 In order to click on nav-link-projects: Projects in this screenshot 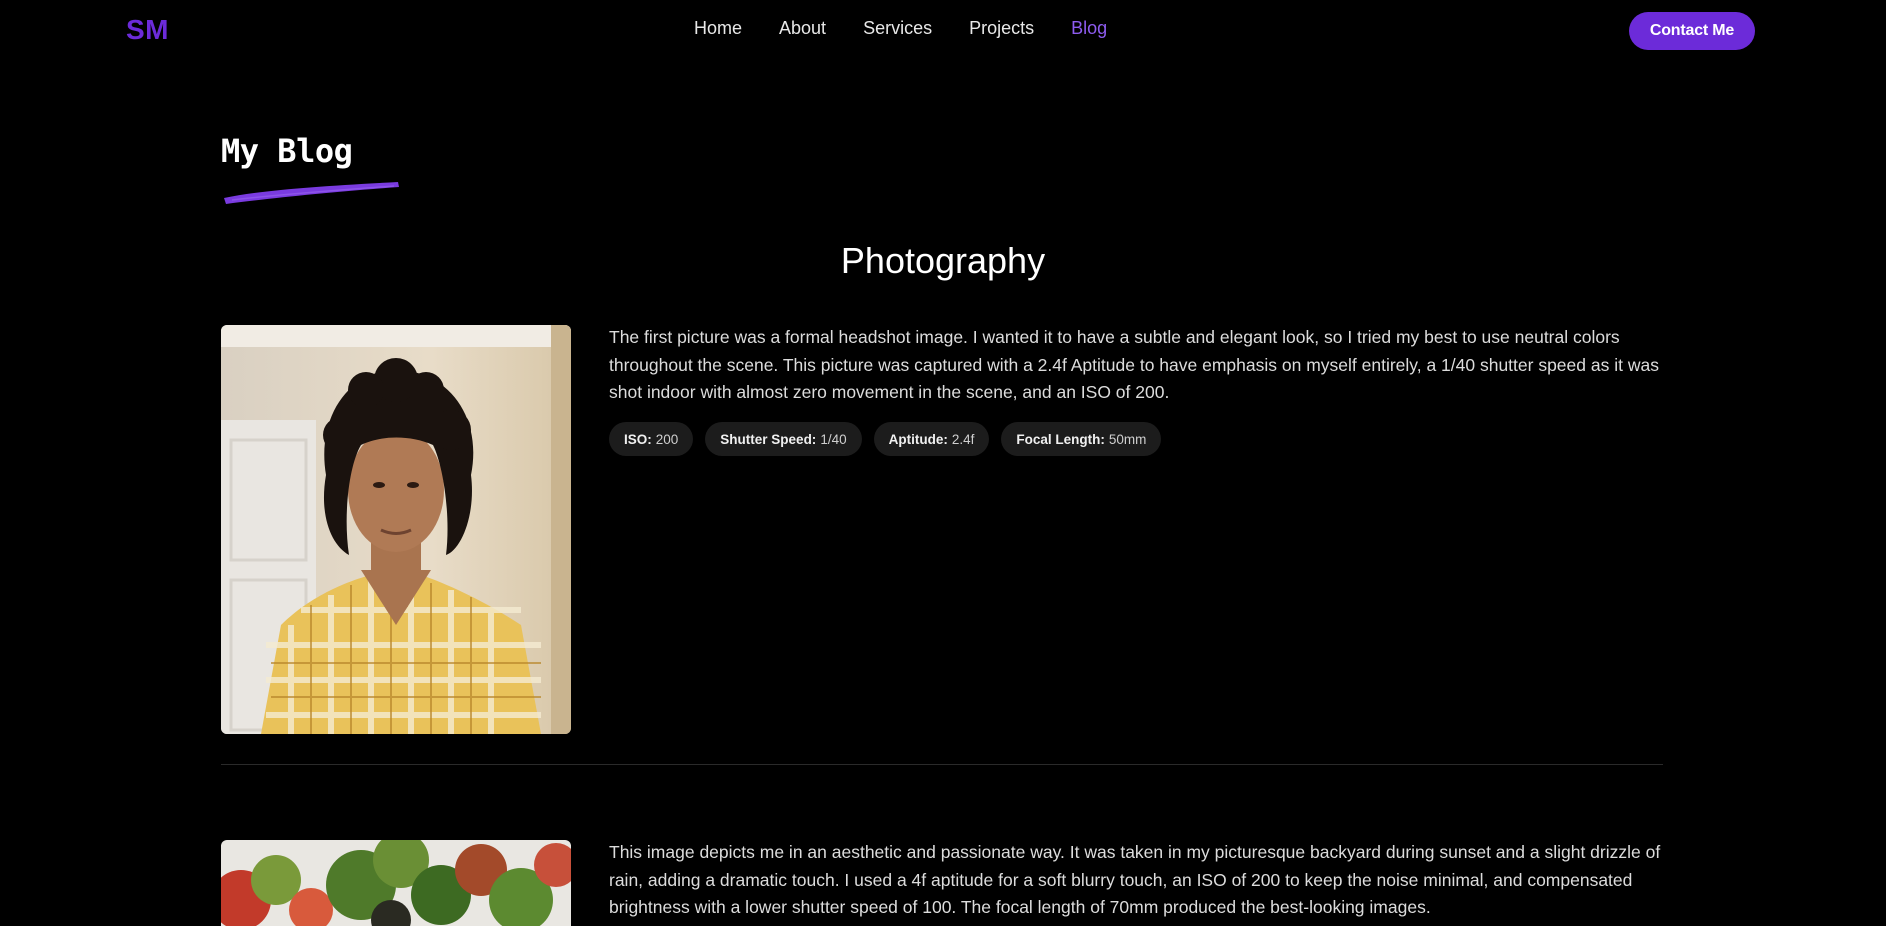, I will do `click(1001, 28)`.